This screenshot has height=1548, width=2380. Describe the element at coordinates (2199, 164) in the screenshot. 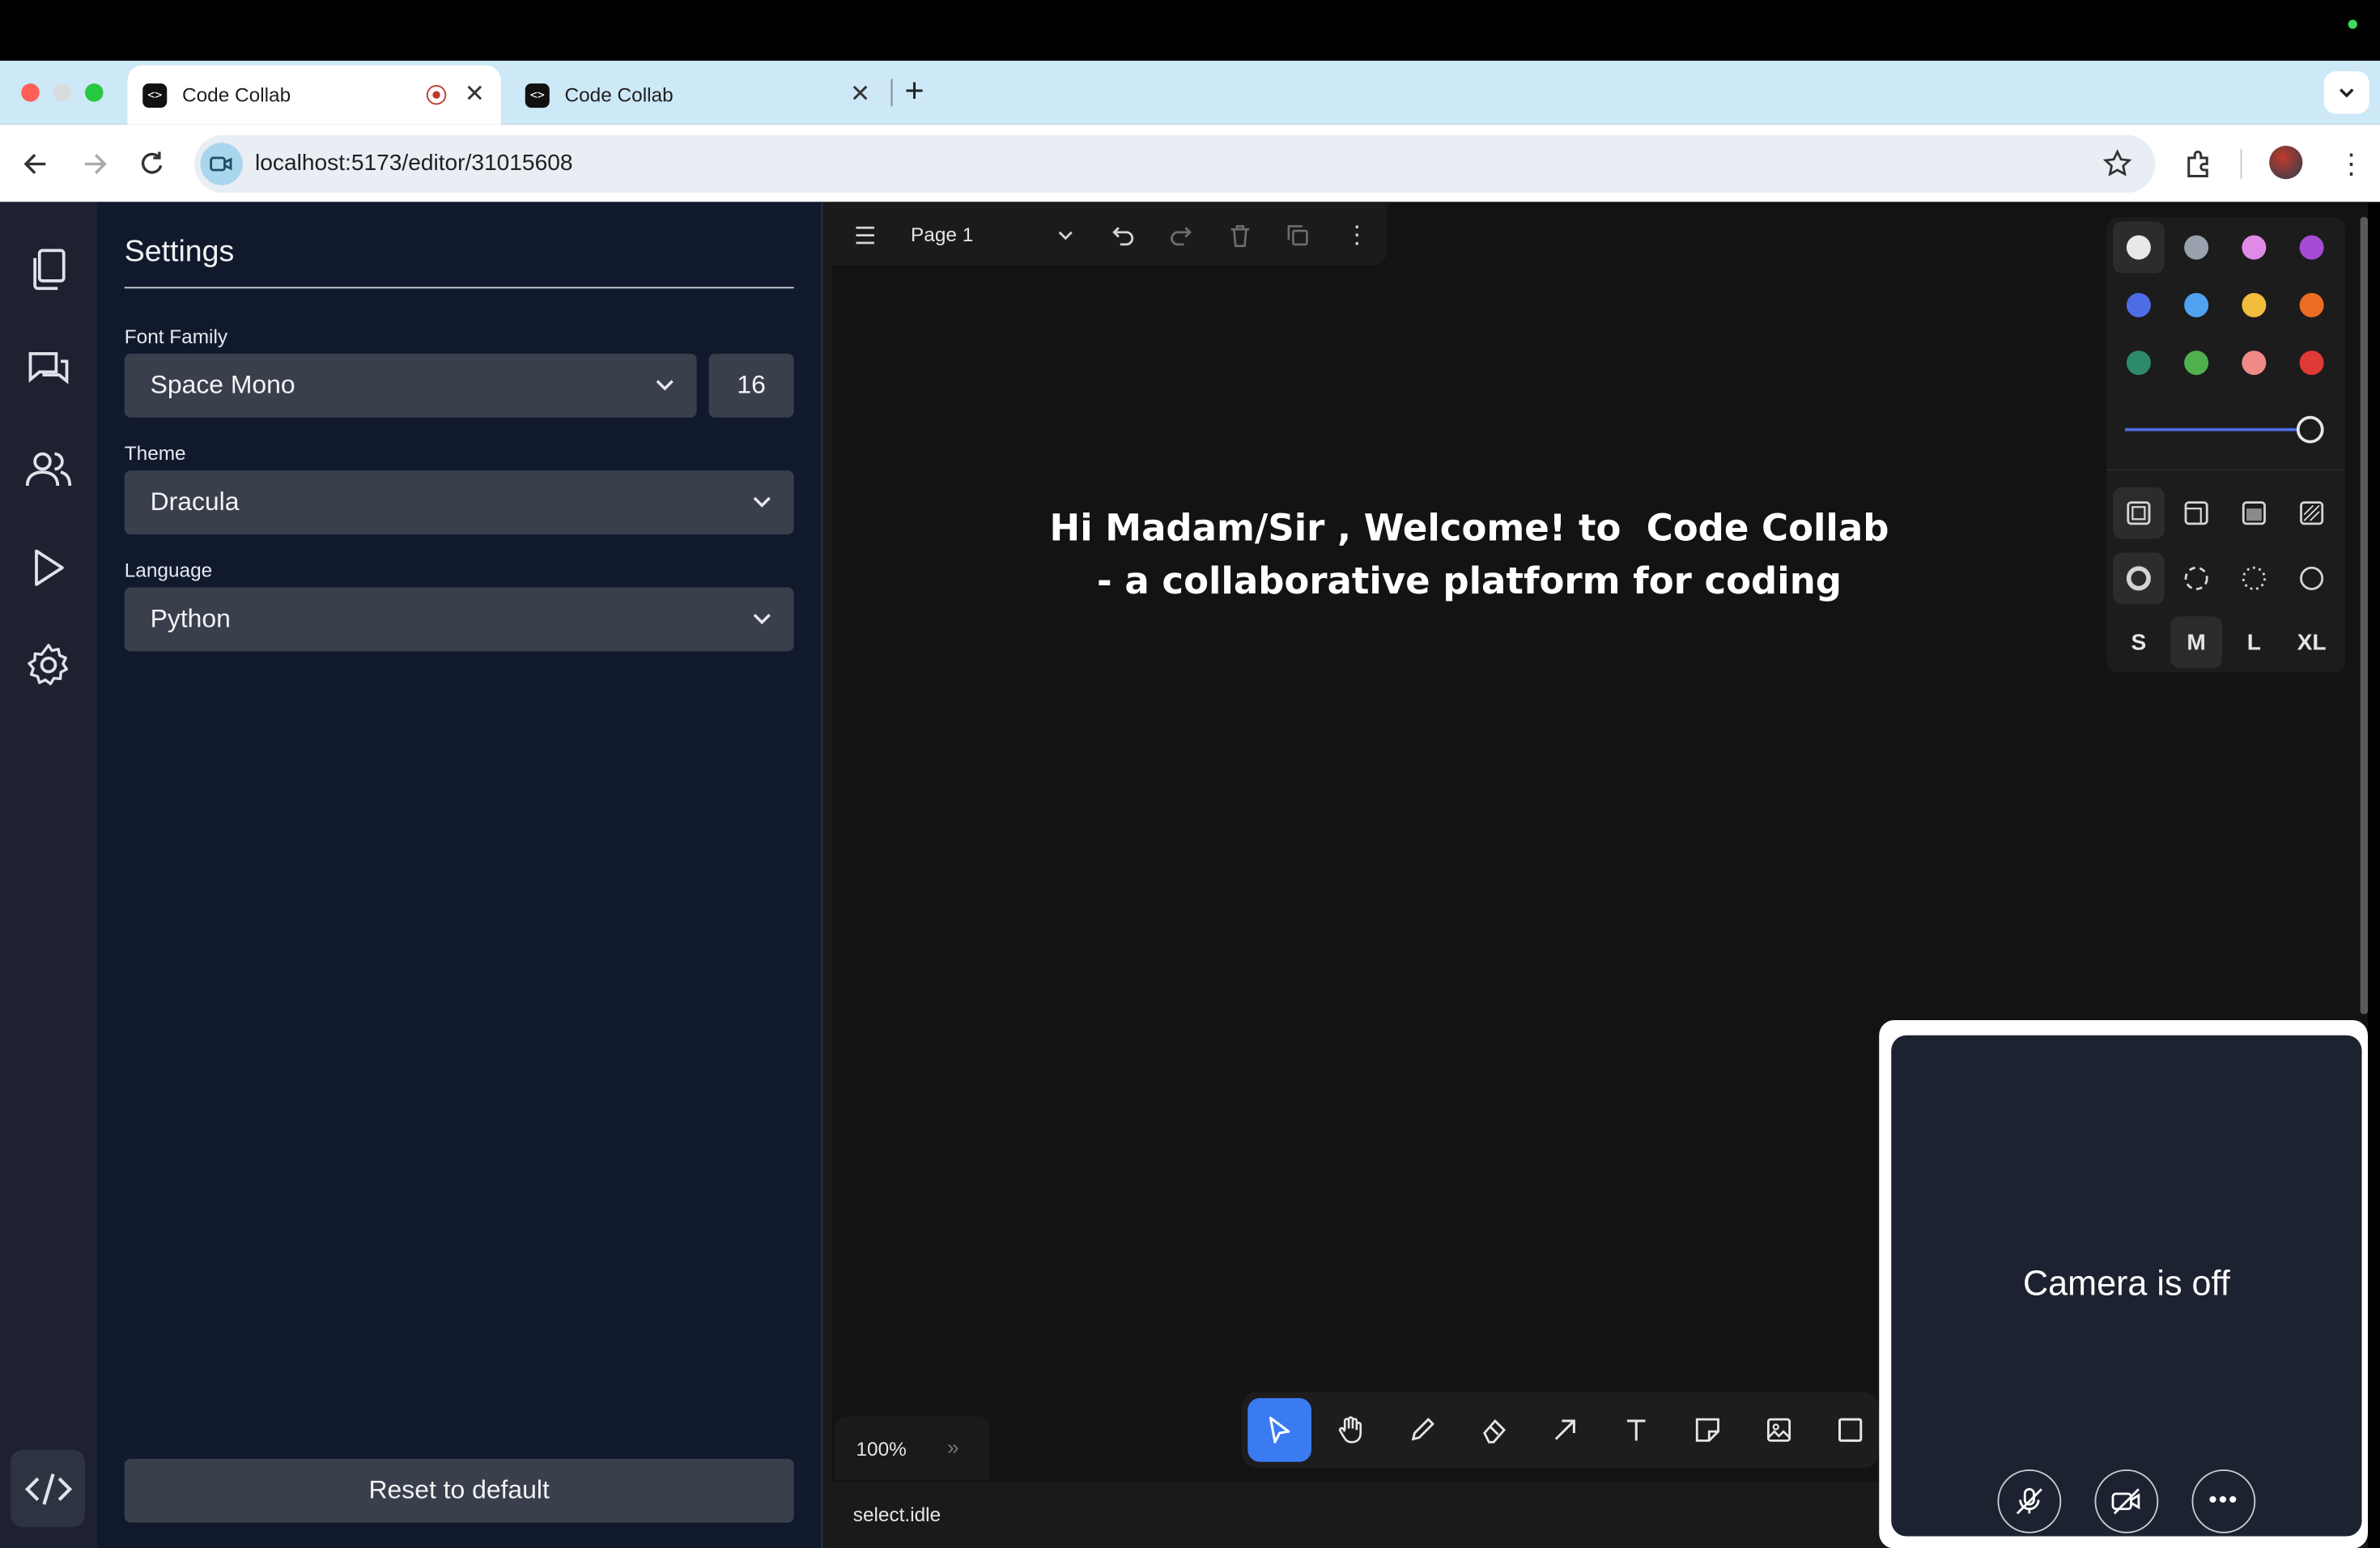

I see `extensions-icon` at that location.